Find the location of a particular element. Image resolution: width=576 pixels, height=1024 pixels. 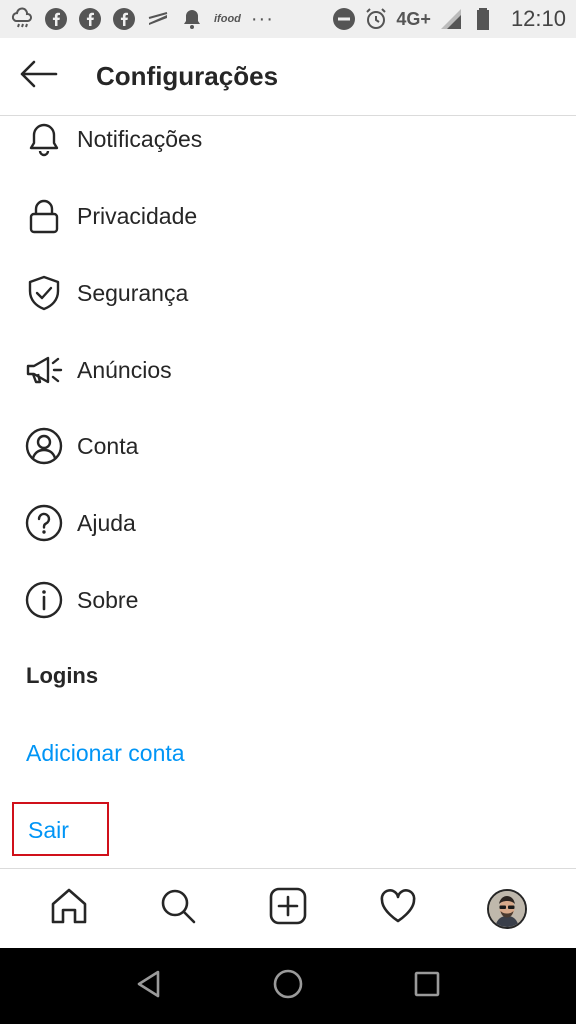

clock-time: 12:10 is located at coordinates (538, 18).